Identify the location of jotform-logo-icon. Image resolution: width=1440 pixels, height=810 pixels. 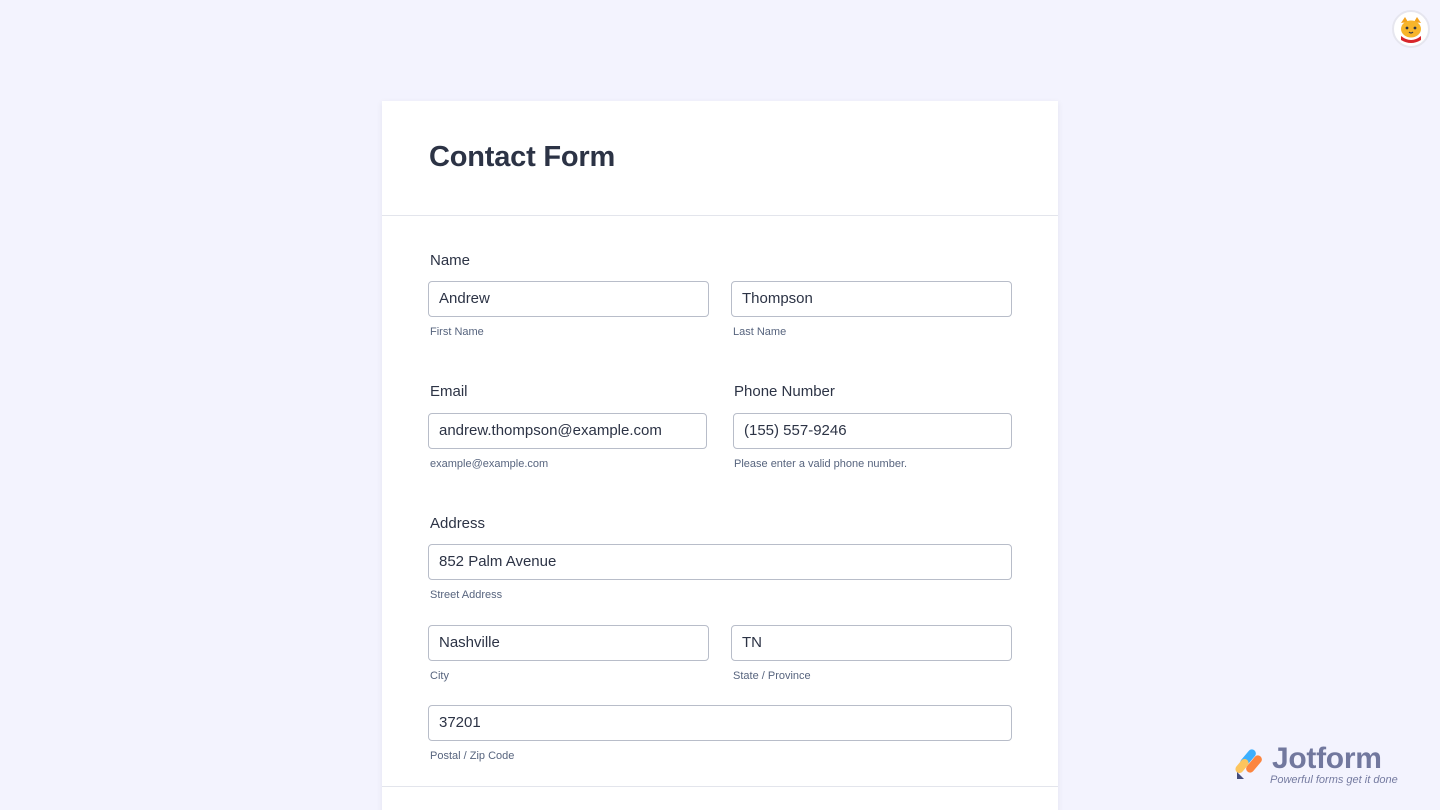
(1248, 764).